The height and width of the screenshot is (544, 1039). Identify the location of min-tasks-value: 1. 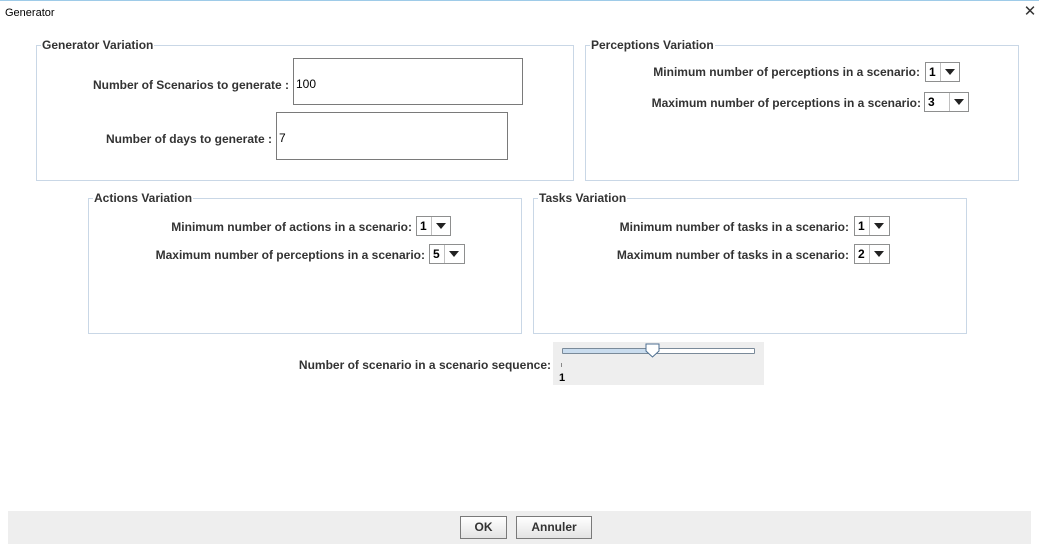
(862, 226).